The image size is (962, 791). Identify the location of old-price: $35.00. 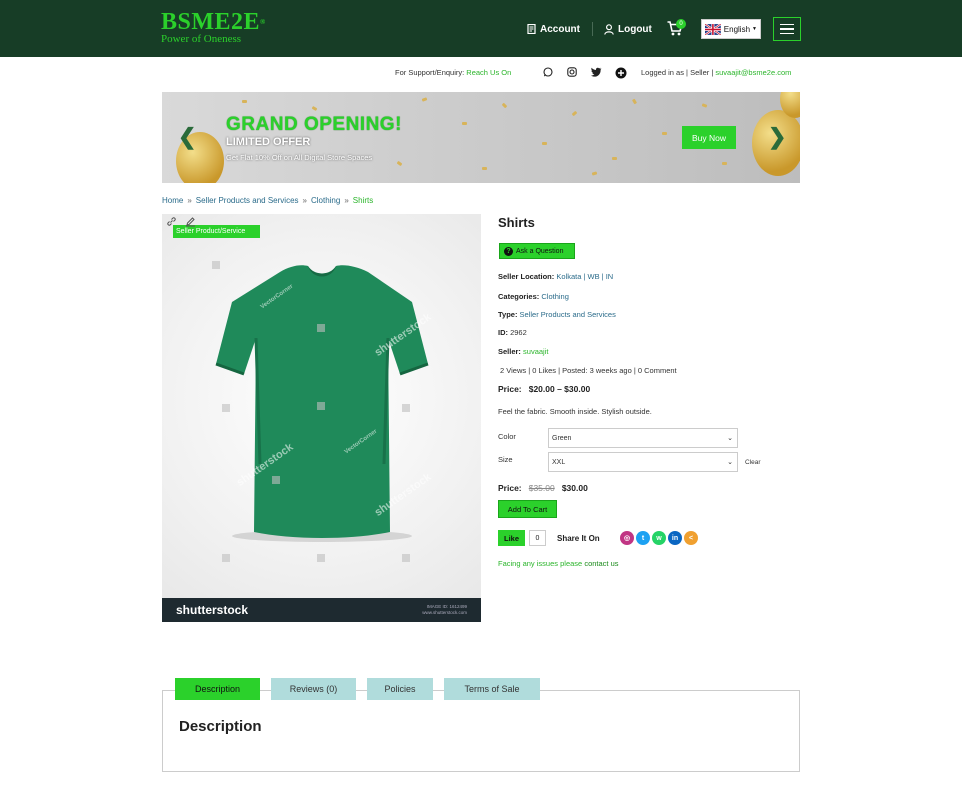
(541, 488).